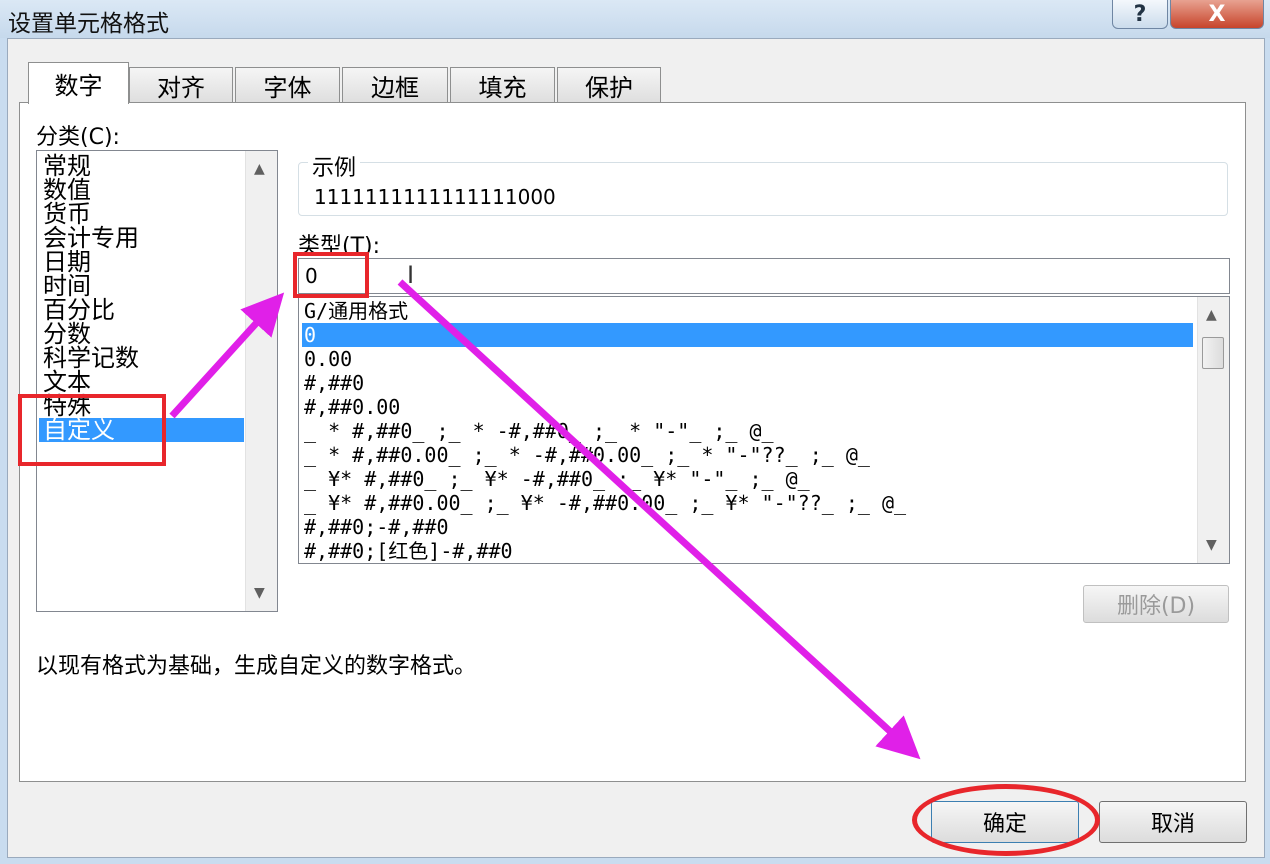 The height and width of the screenshot is (864, 1270). I want to click on category-item: 科学记数, so click(91, 358).